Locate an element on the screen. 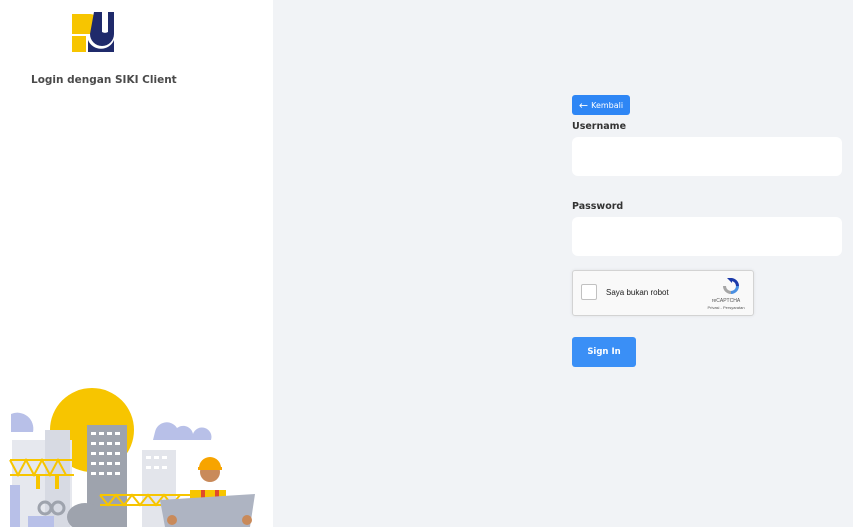 The image size is (853, 527). arrow-left-icon: ← is located at coordinates (583, 105).